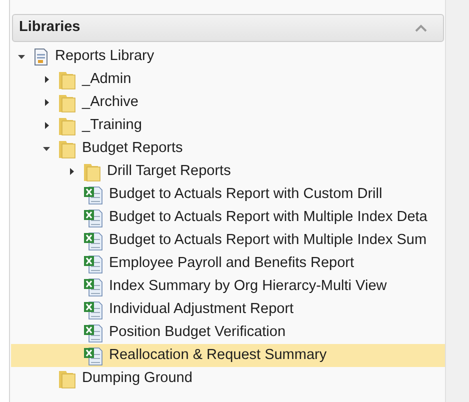 The image size is (469, 402). What do you see at coordinates (268, 217) in the screenshot?
I see `item-label: Budget to Actuals Report with Multiple Index Deta` at bounding box center [268, 217].